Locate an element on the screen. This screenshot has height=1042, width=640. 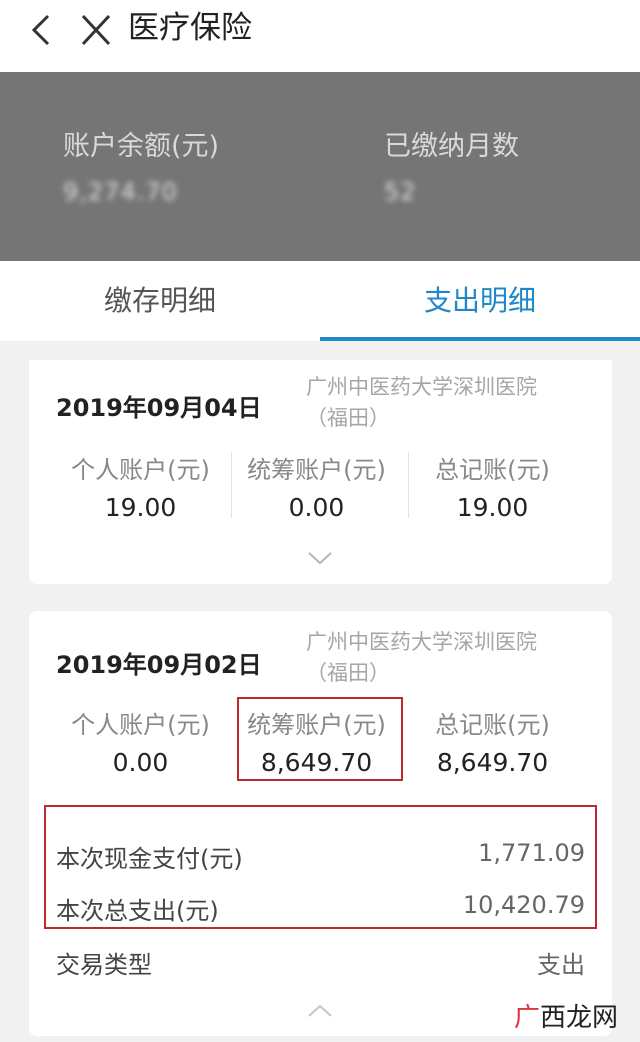
balance-label: 账户余额(元) is located at coordinates (141, 146).